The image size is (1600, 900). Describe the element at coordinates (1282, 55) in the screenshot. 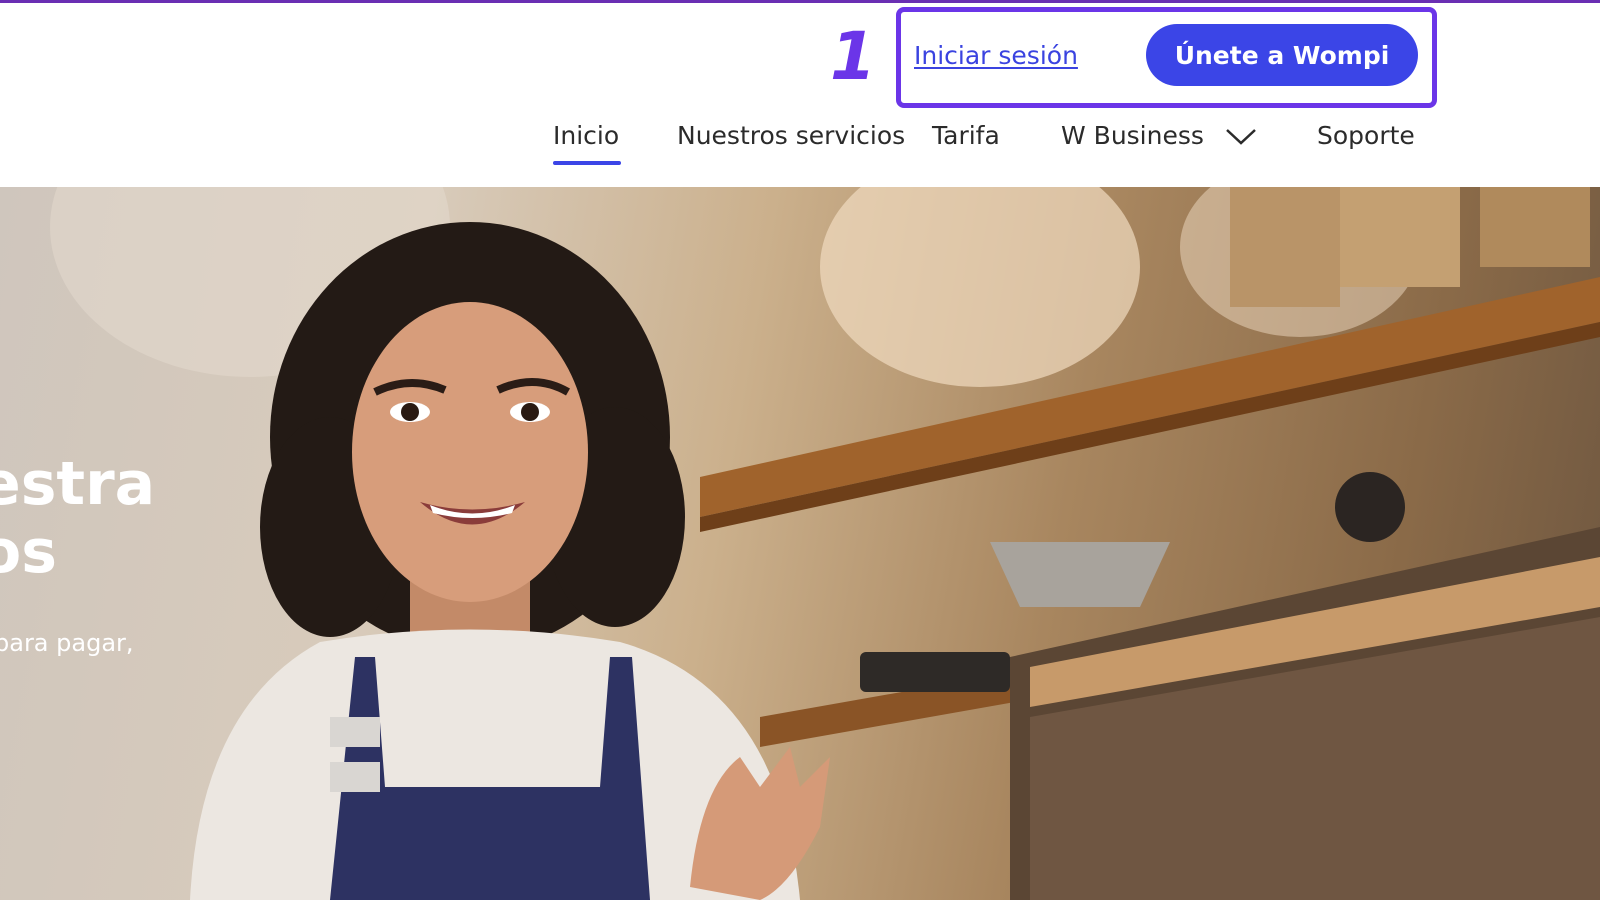

I see `join-wompi-button: Únete a Wompi` at that location.